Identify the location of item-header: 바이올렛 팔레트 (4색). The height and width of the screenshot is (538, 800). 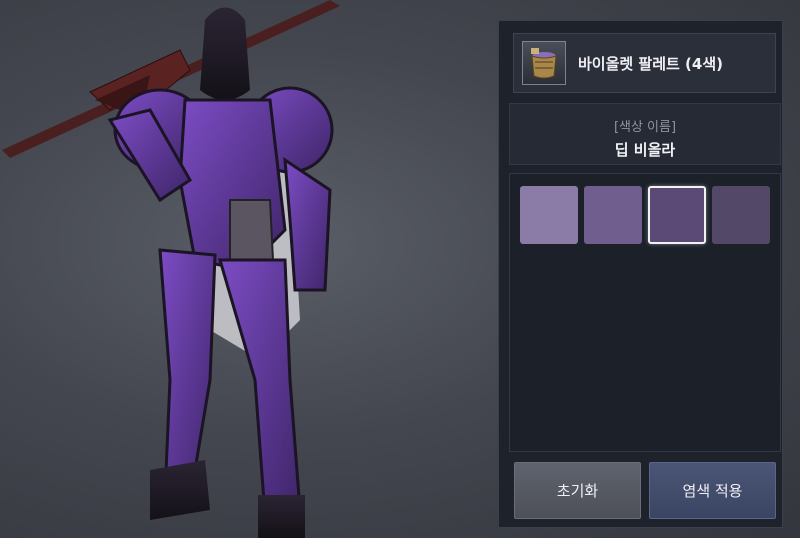
(644, 63).